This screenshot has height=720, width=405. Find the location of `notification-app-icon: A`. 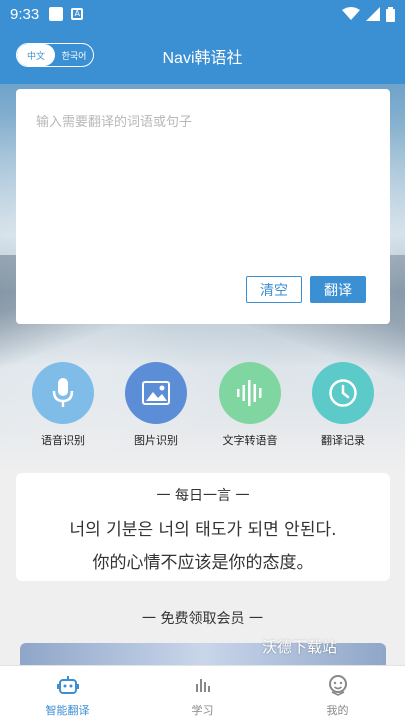

notification-app-icon: A is located at coordinates (77, 14).